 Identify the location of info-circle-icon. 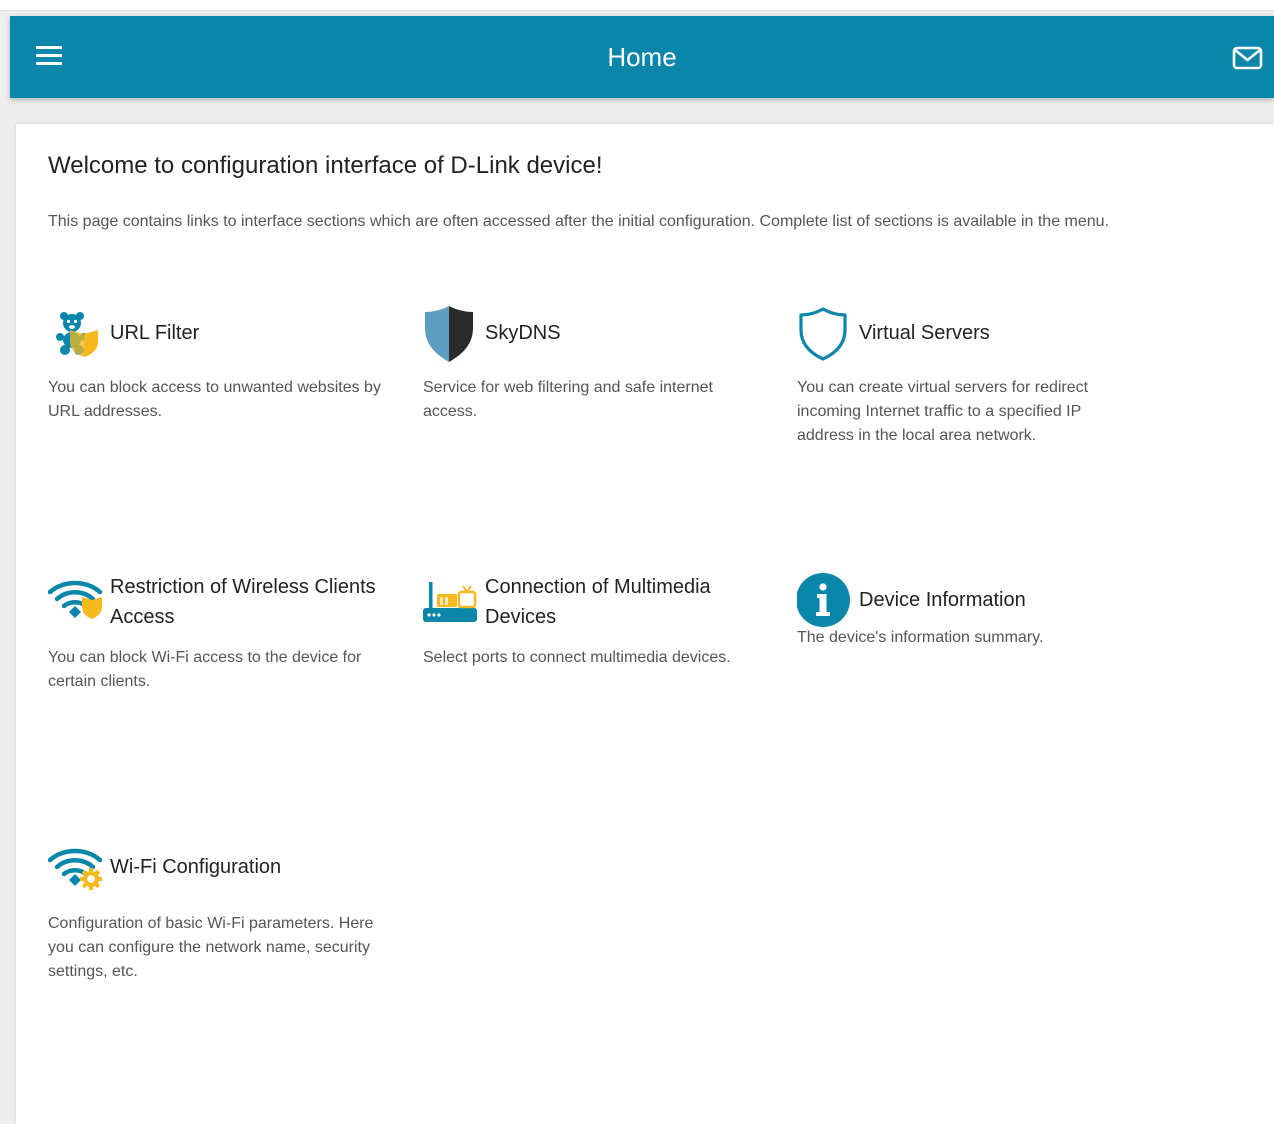
(824, 602).